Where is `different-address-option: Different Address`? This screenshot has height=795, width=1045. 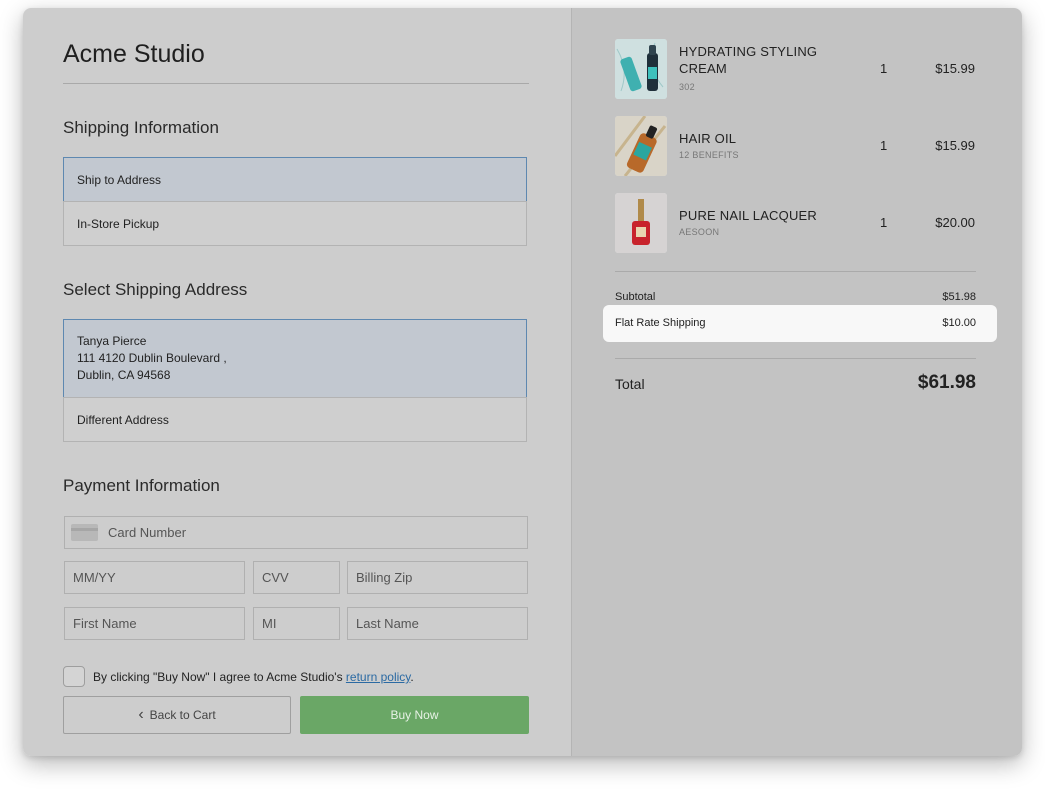 different-address-option: Different Address is located at coordinates (295, 419).